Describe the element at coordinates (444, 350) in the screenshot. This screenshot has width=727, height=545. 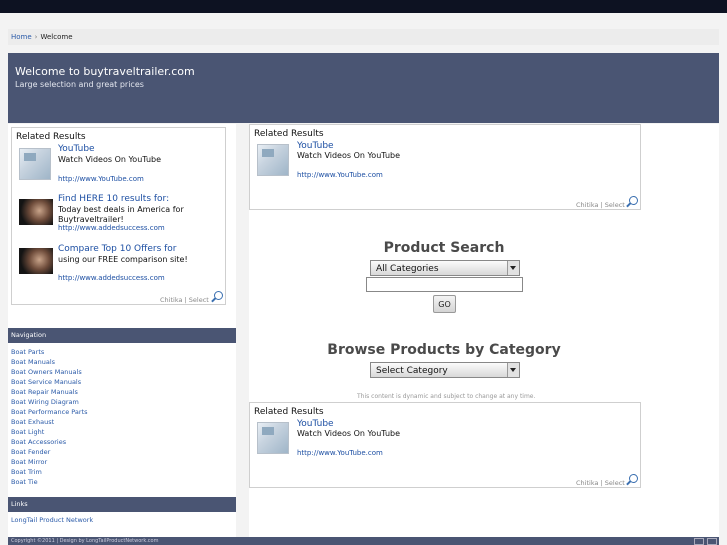
I see `browse-categories-title: Browse Products by Category` at that location.